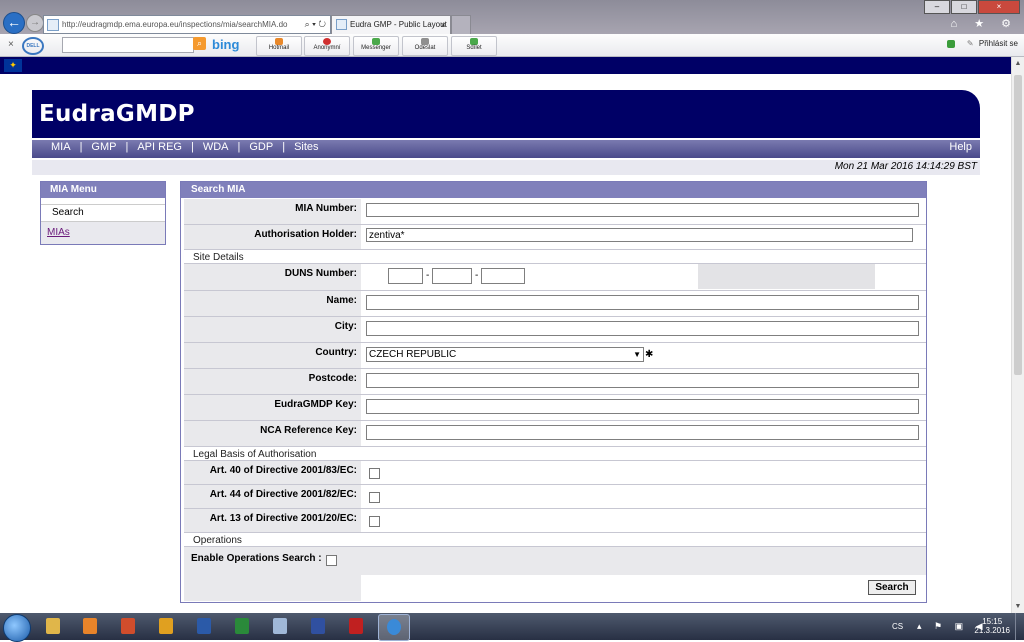 The width and height of the screenshot is (1024, 642). I want to click on show-desktop-button, so click(1019, 626).